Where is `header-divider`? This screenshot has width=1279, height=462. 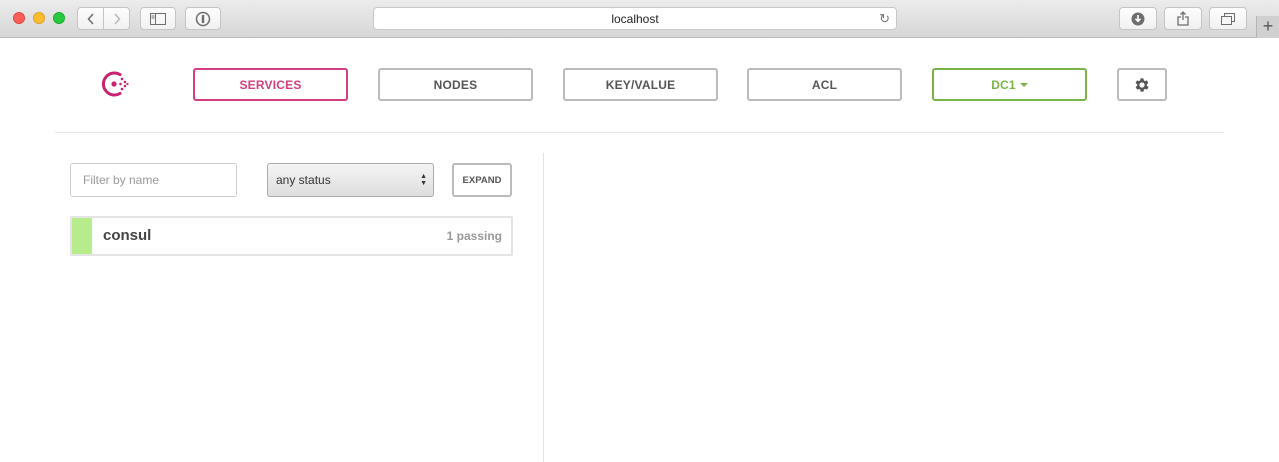 header-divider is located at coordinates (639, 132).